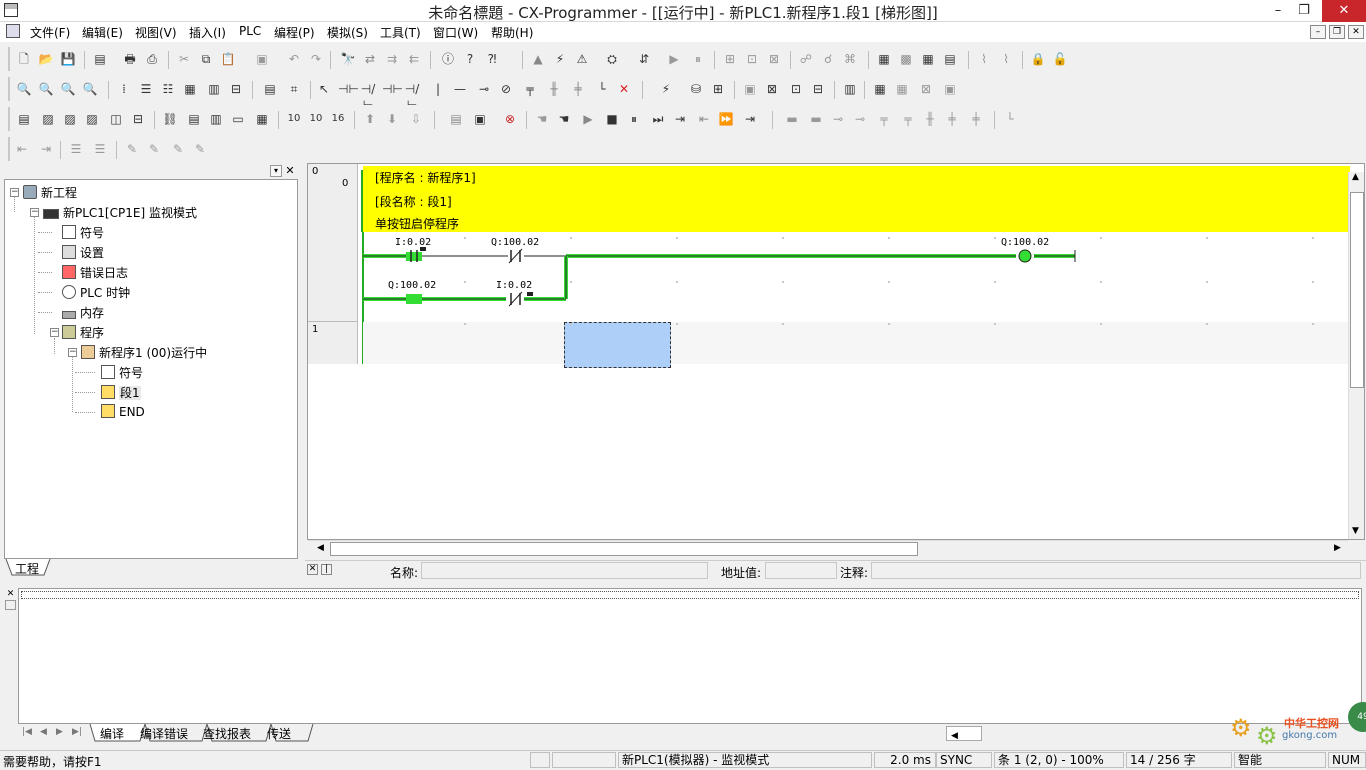 The width and height of the screenshot is (1366, 770). Describe the element at coordinates (83, 332) in the screenshot. I see `tree-programs: 程序` at that location.